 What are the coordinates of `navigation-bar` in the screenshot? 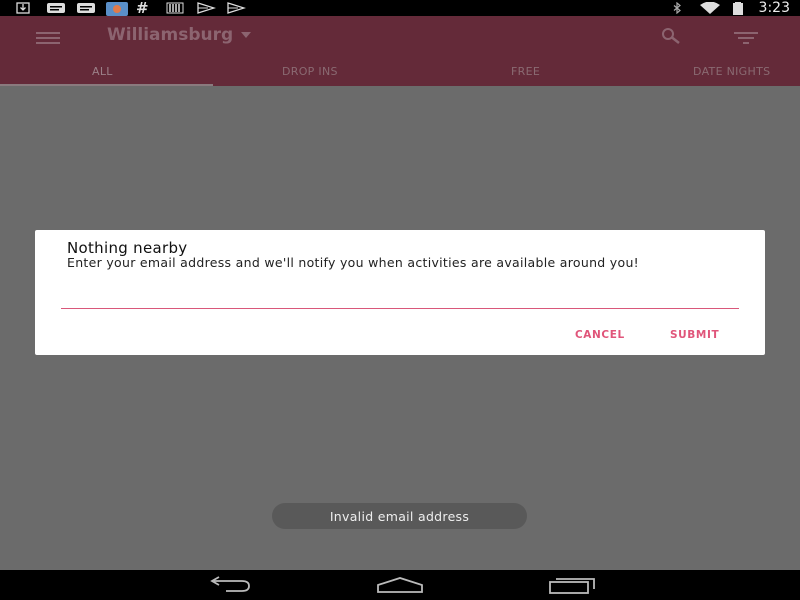 It's located at (400, 585).